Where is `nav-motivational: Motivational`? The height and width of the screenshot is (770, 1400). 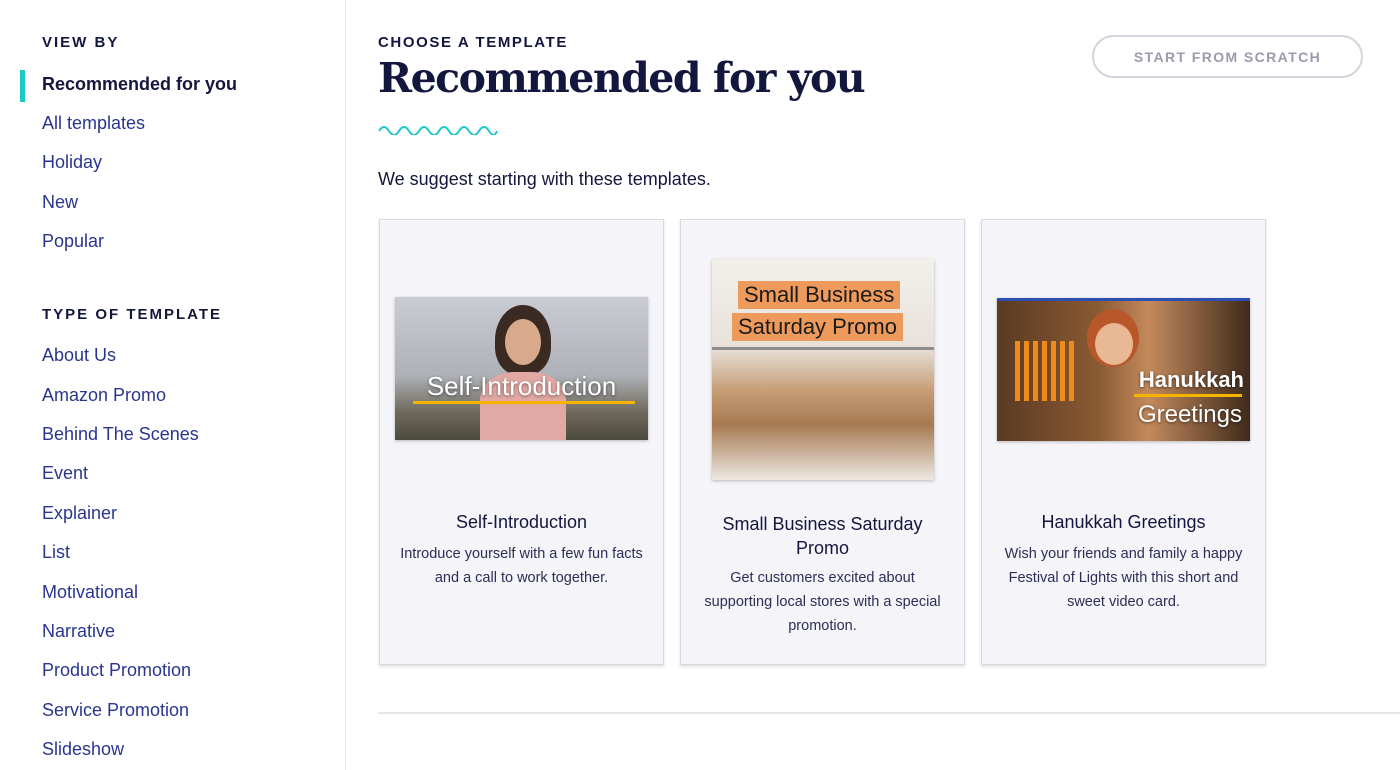
nav-motivational: Motivational is located at coordinates (90, 592).